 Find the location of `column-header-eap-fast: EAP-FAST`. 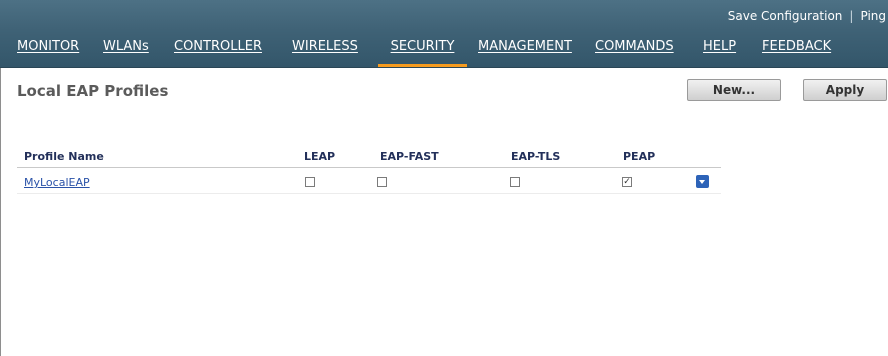

column-header-eap-fast: EAP-FAST is located at coordinates (409, 156).